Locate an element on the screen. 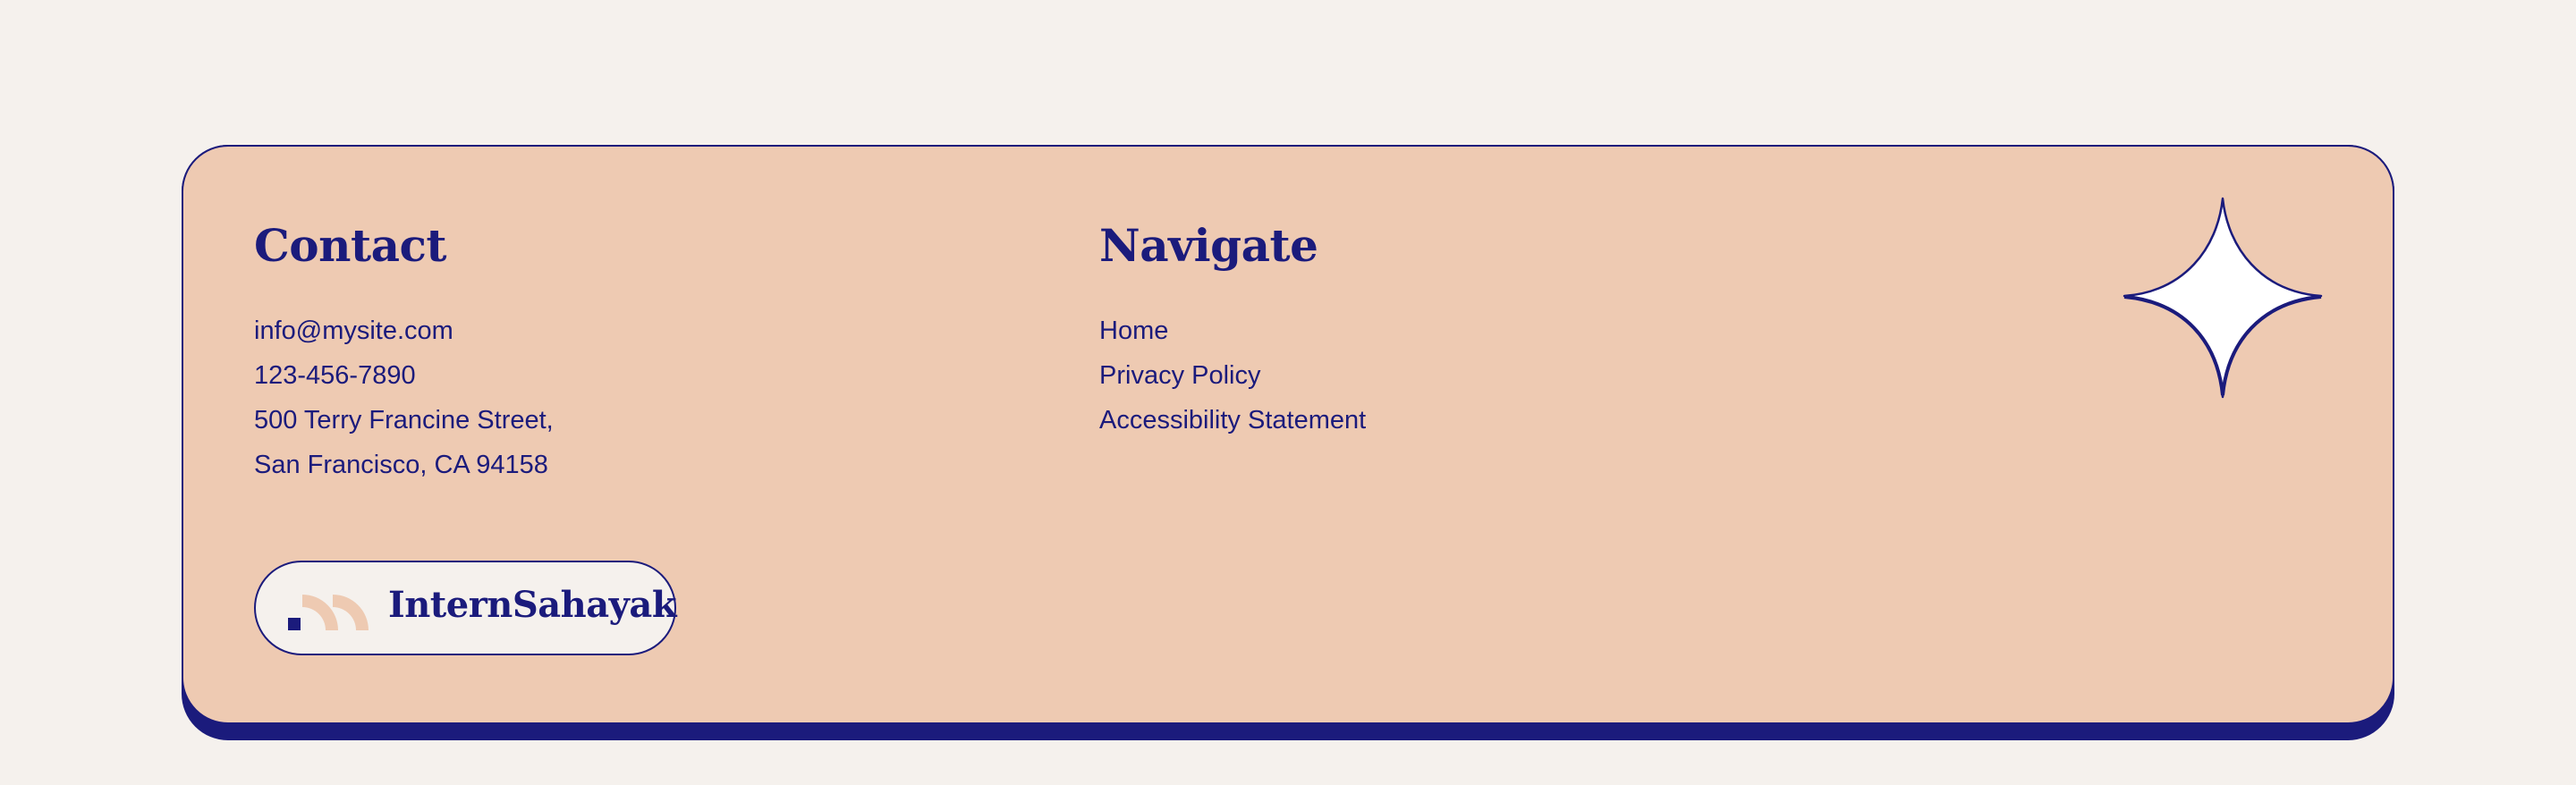  nav-link-accessibility-statement: Accessibility Statement is located at coordinates (1232, 421).